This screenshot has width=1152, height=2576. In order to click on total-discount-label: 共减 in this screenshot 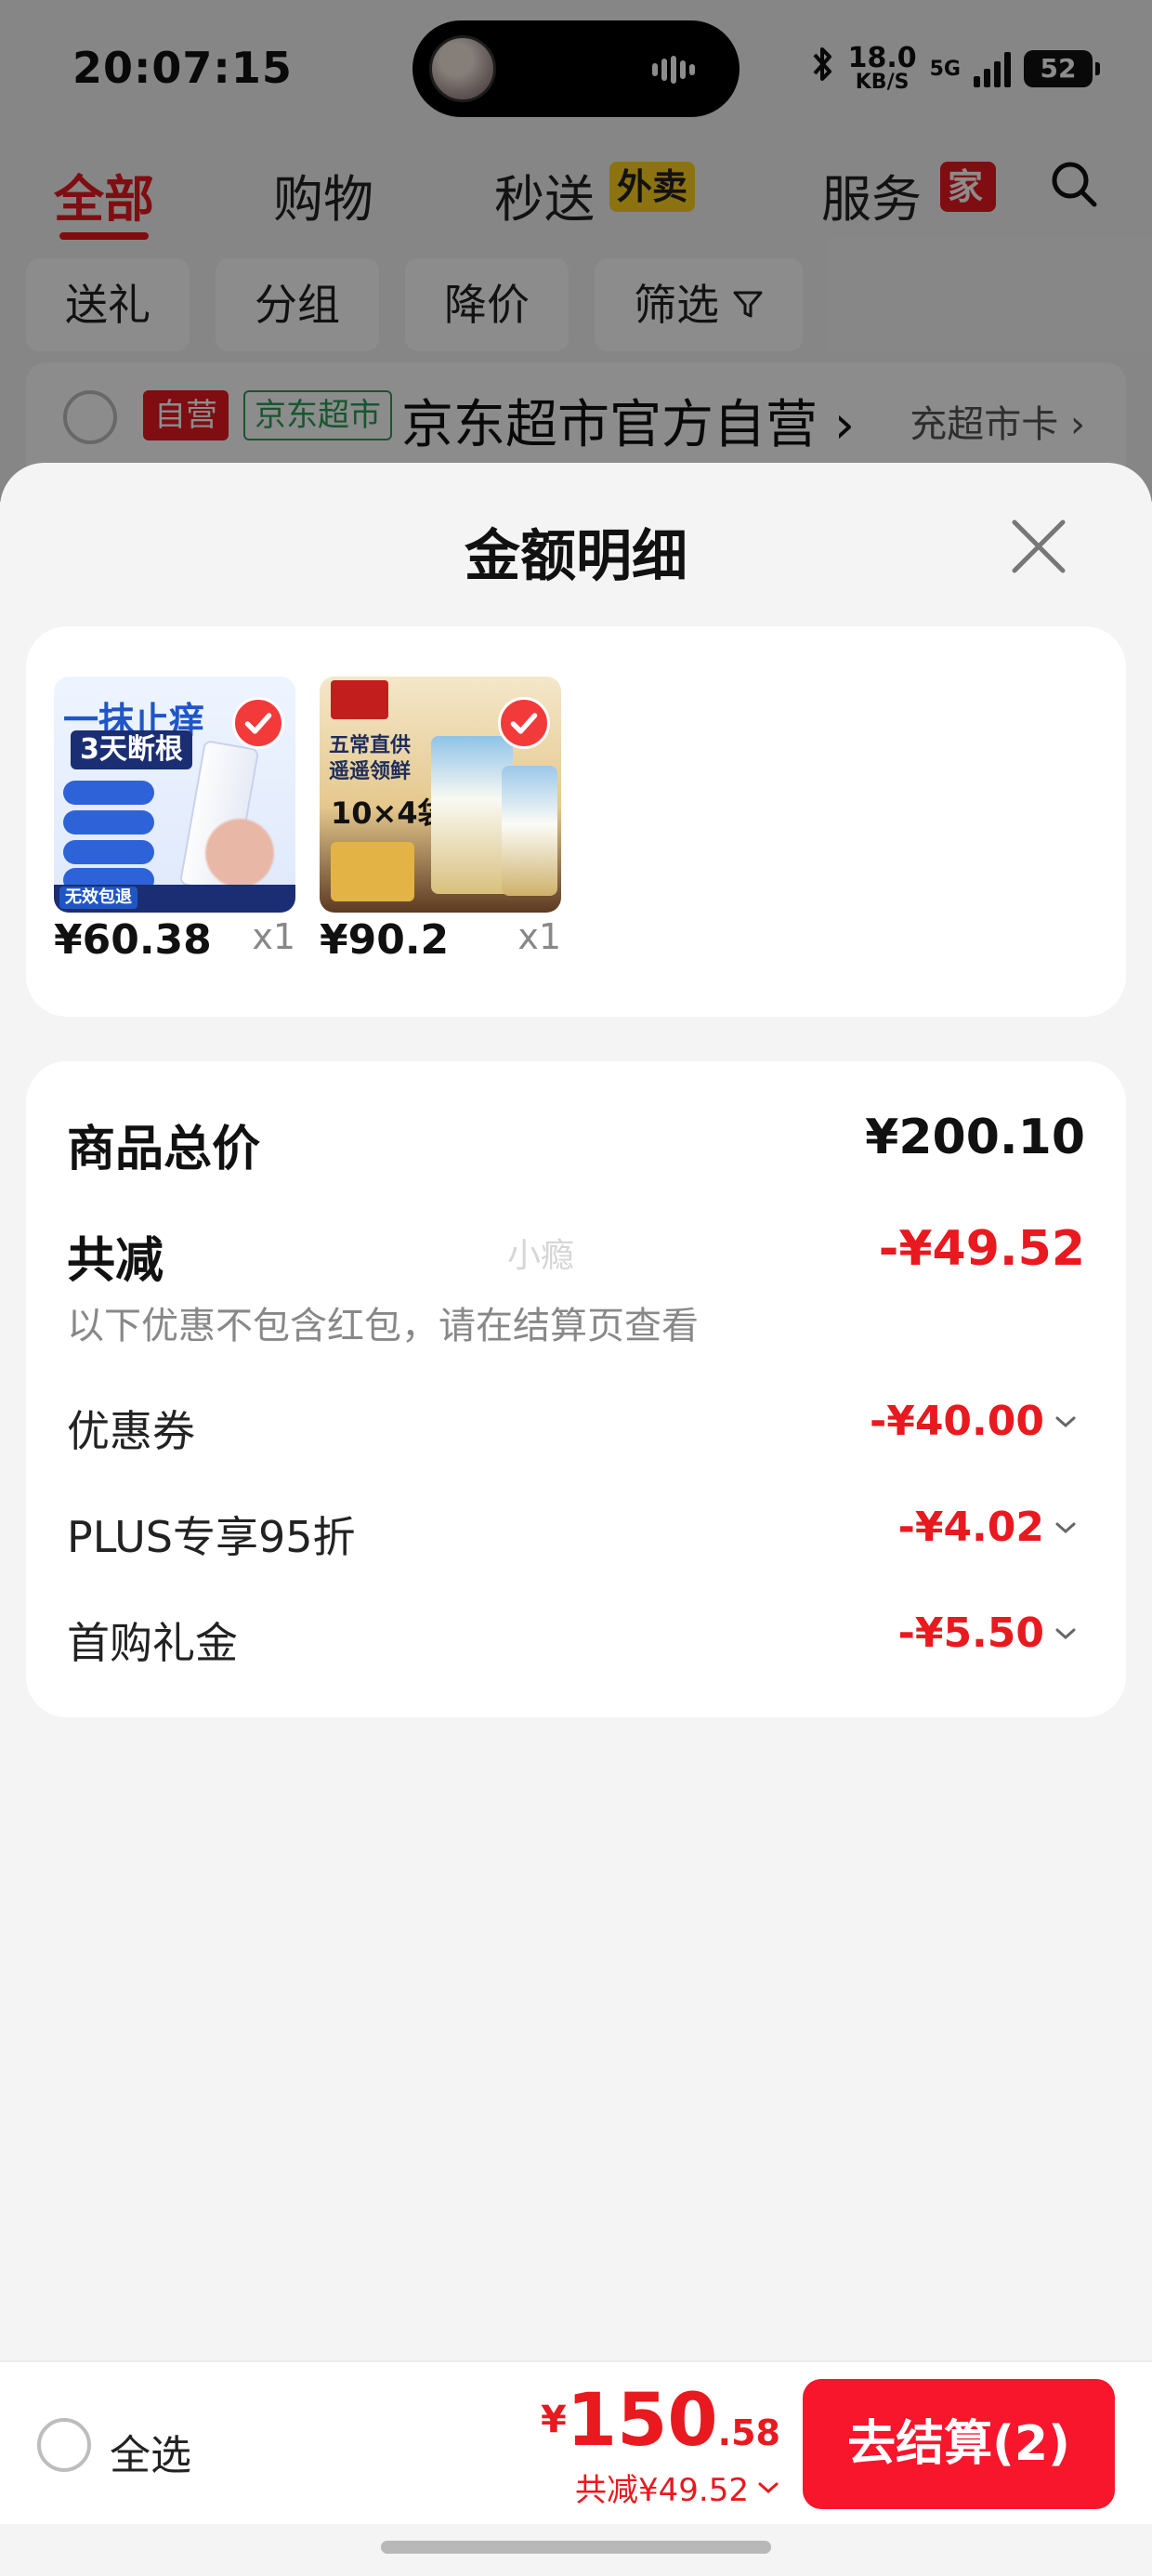, I will do `click(115, 1261)`.